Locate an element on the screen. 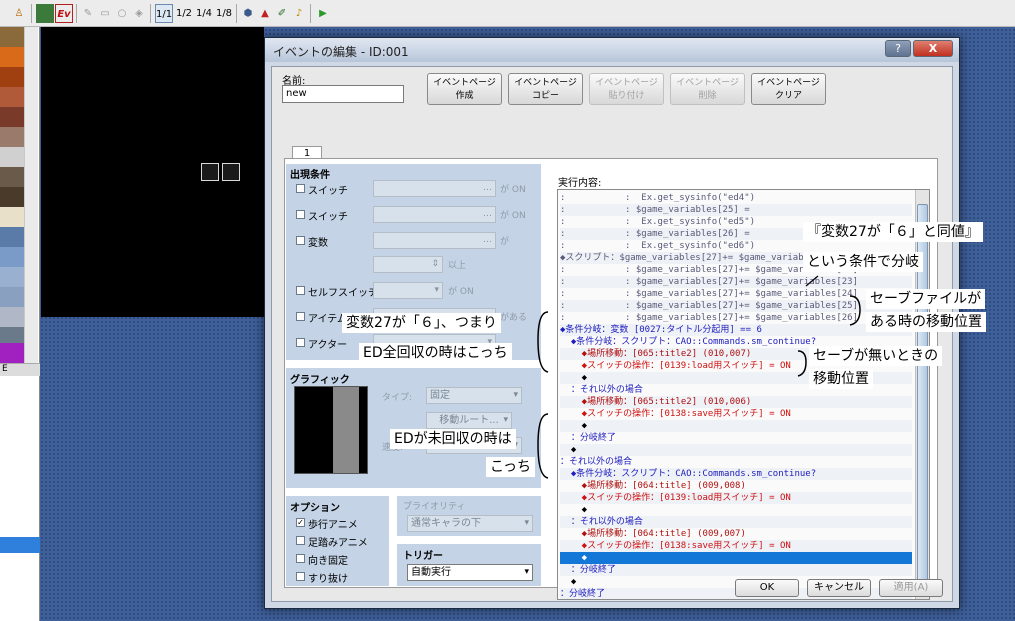 The image size is (1015, 621). arrow-branch is located at coordinates (812, 281).